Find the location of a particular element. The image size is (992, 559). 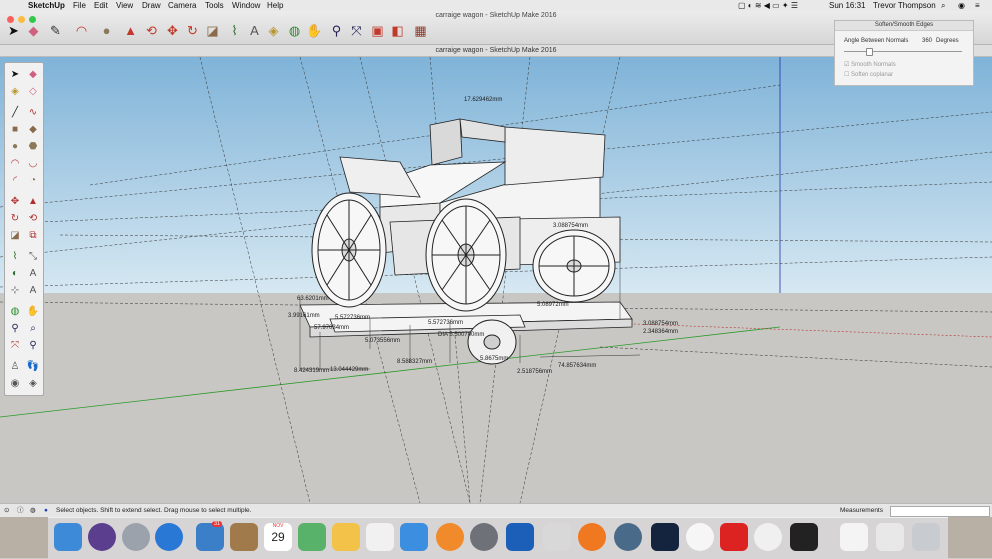

angle-slider is located at coordinates (903, 51).